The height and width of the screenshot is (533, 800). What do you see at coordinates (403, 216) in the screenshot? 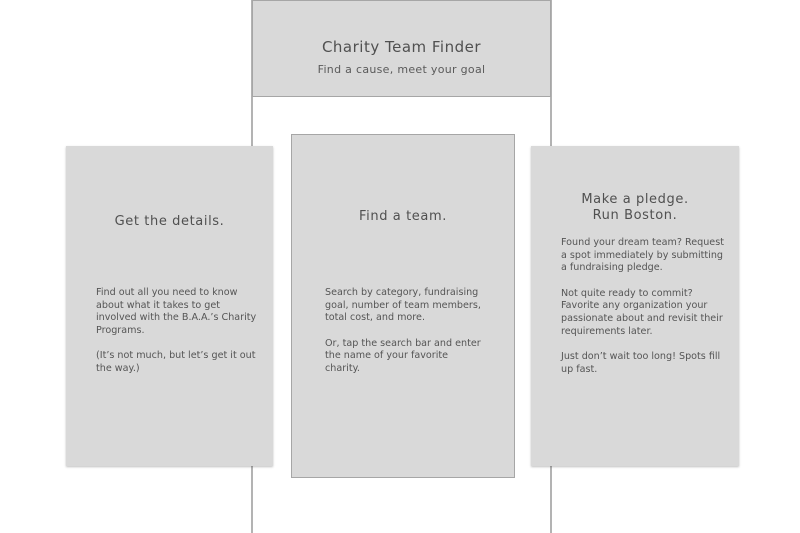
I see `card-title: Find a team.` at bounding box center [403, 216].